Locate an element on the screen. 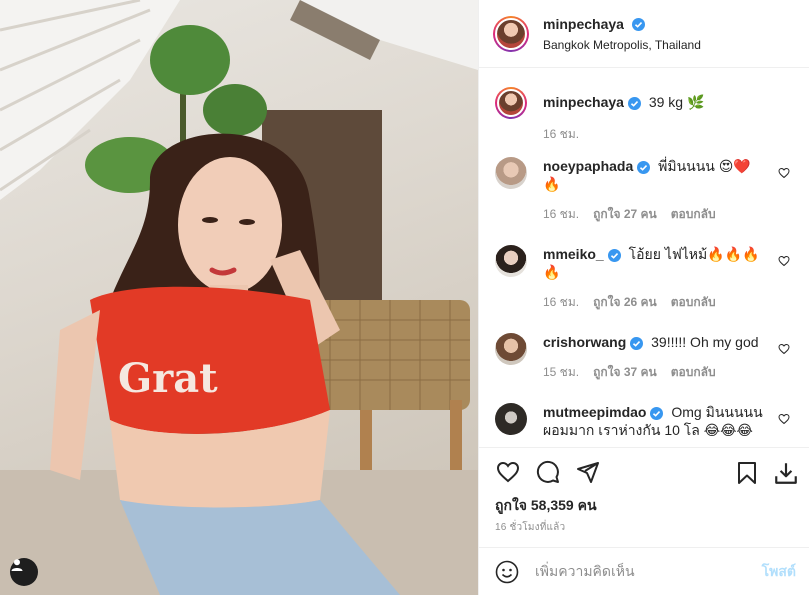 The height and width of the screenshot is (595, 809). comment-likes: ถูกใจ 37 คน is located at coordinates (625, 372).